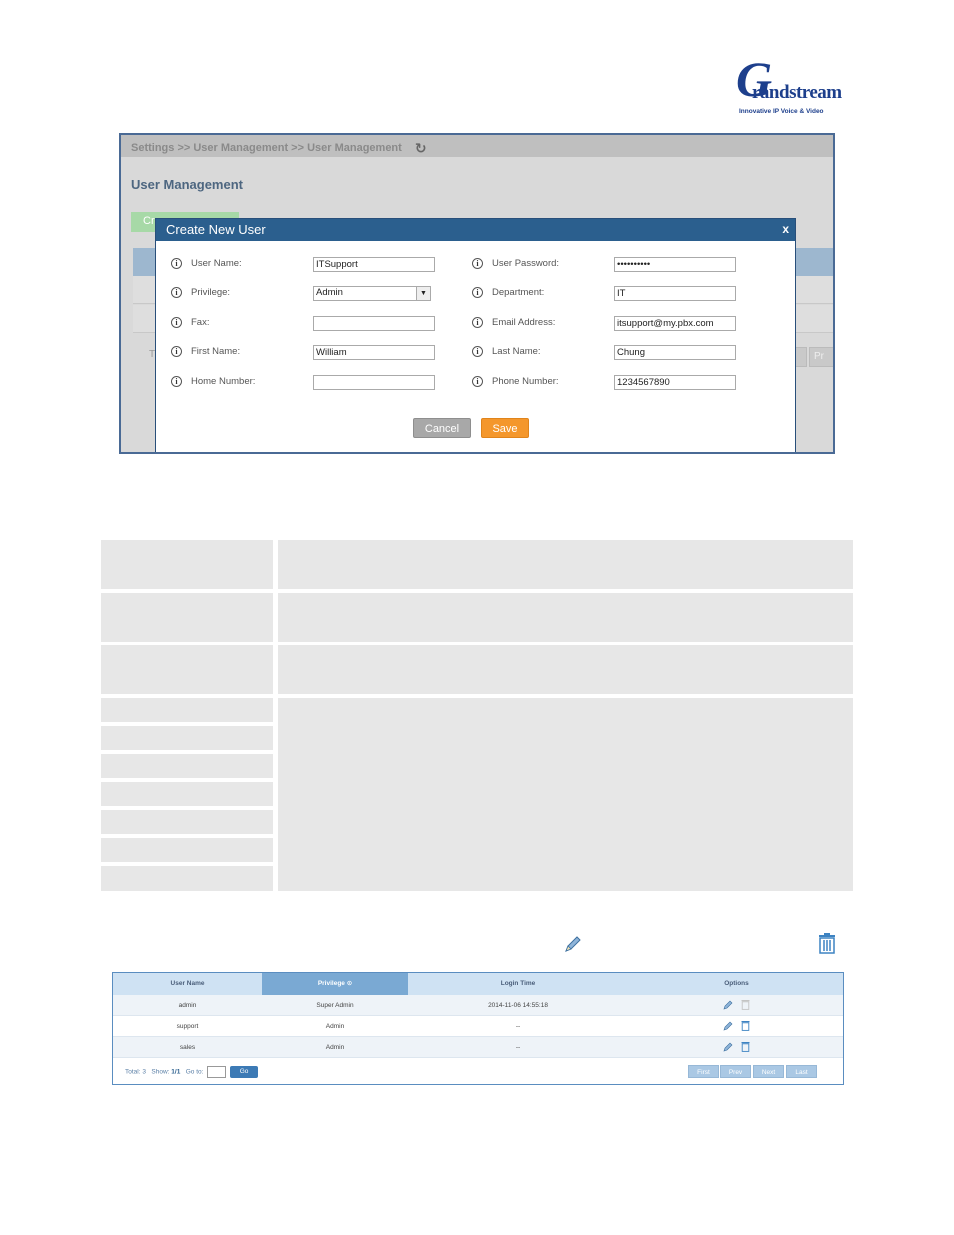 The width and height of the screenshot is (954, 1235). I want to click on dialog-title: Create New User, so click(216, 229).